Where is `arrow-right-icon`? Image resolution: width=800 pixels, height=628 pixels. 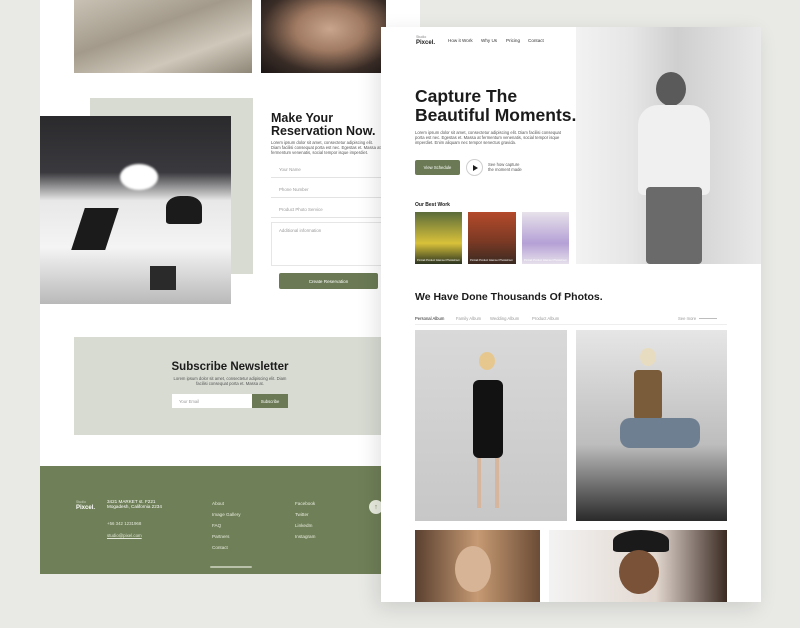 arrow-right-icon is located at coordinates (708, 319).